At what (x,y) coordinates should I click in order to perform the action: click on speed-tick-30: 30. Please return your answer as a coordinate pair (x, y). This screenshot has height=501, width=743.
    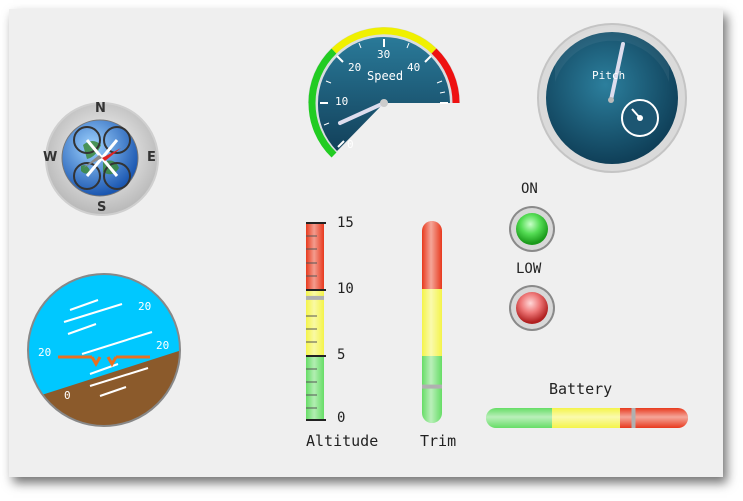
    Looking at the image, I should click on (384, 54).